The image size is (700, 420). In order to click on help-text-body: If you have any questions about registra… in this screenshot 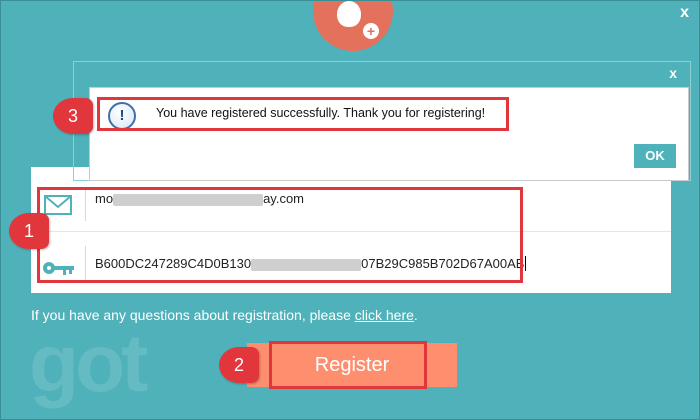, I will do `click(193, 315)`.